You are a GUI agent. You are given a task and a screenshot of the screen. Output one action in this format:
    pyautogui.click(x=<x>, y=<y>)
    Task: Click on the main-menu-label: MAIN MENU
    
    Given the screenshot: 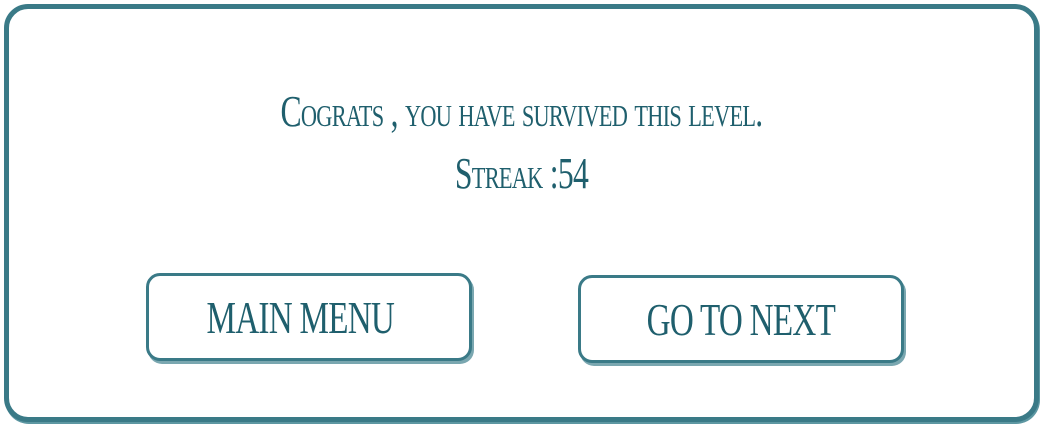 What is the action you would take?
    pyautogui.click(x=300, y=317)
    